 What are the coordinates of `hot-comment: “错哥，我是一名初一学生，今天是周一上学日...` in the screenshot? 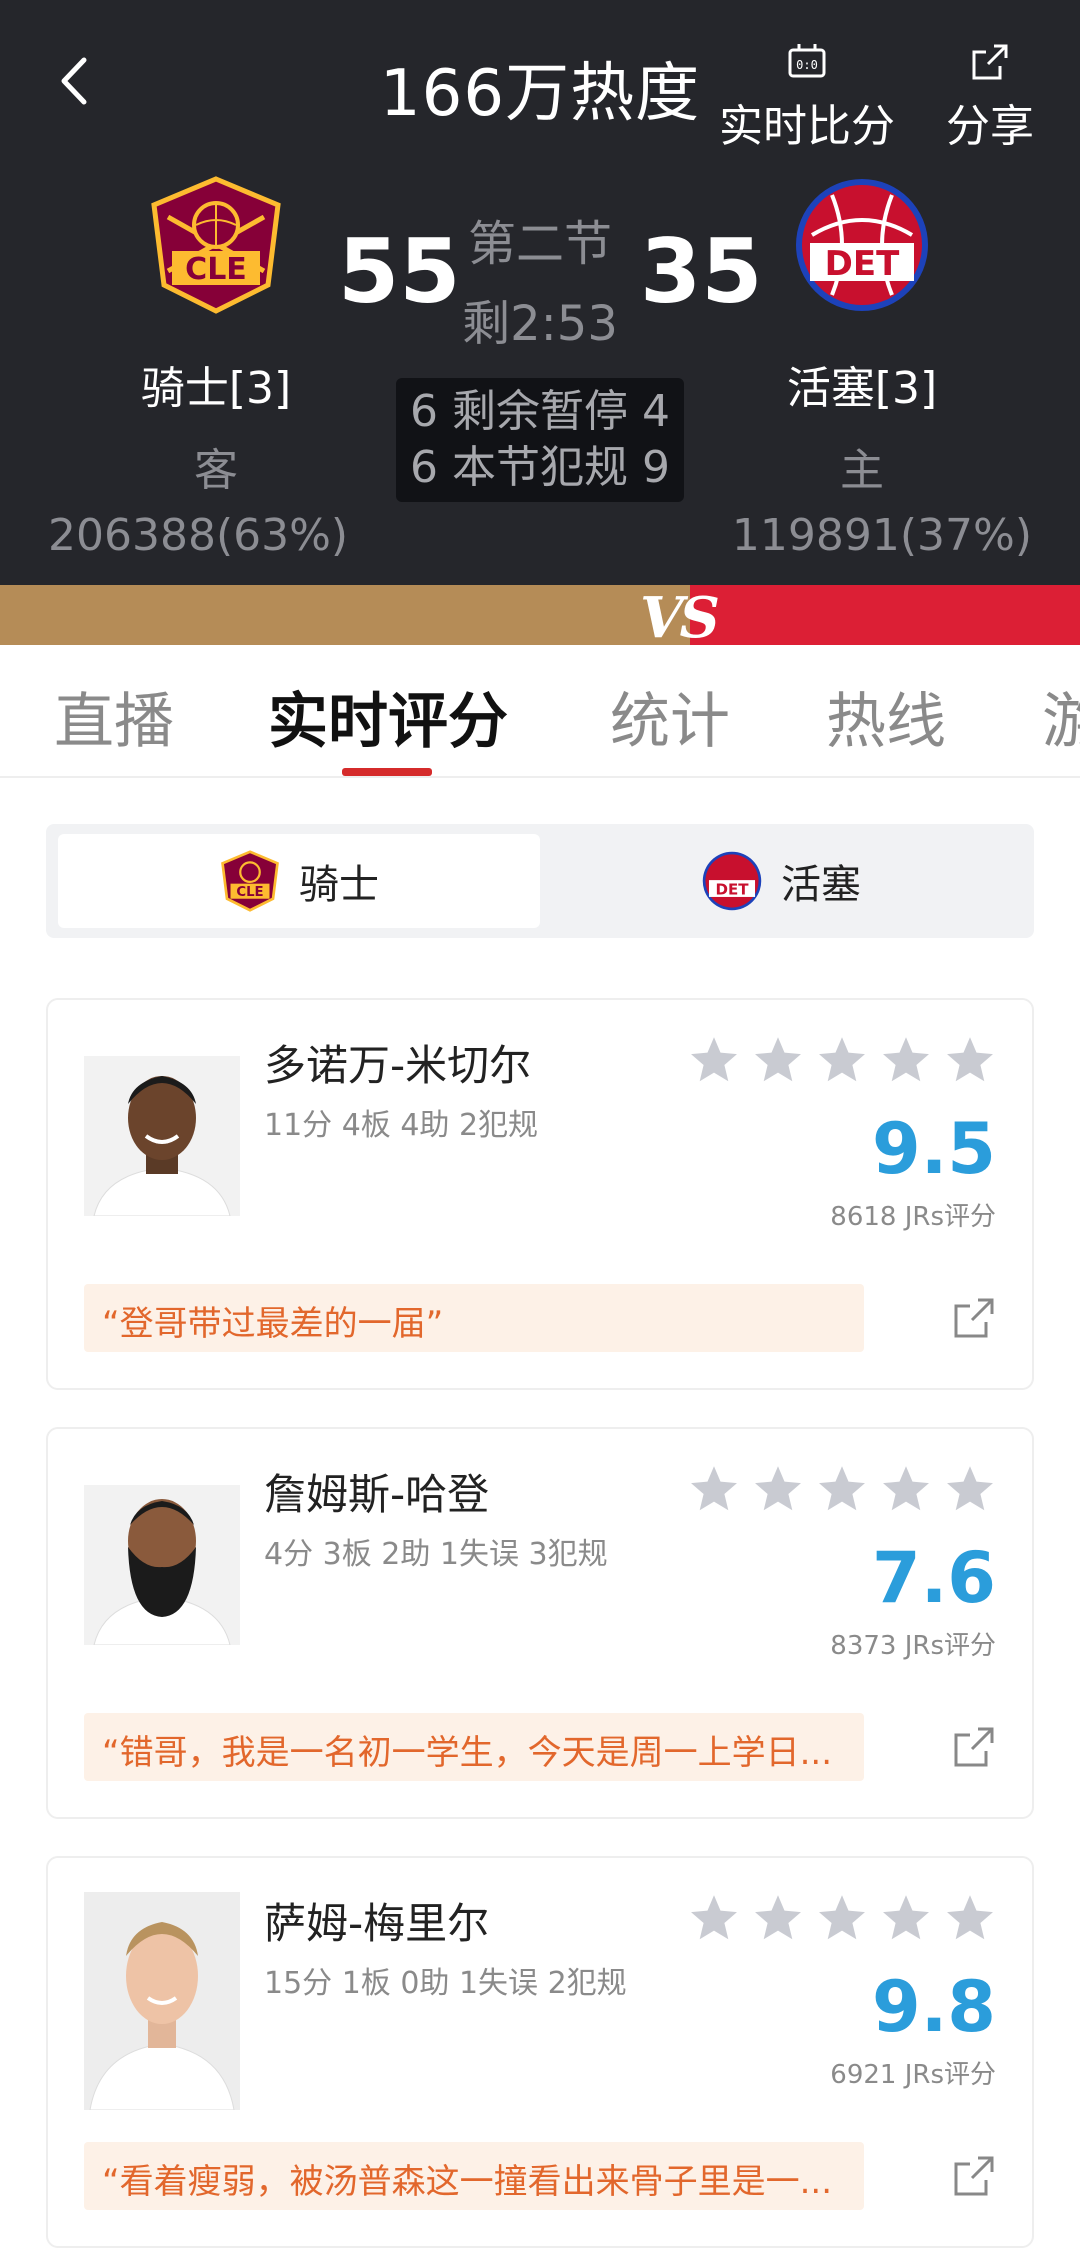 It's located at (474, 1747).